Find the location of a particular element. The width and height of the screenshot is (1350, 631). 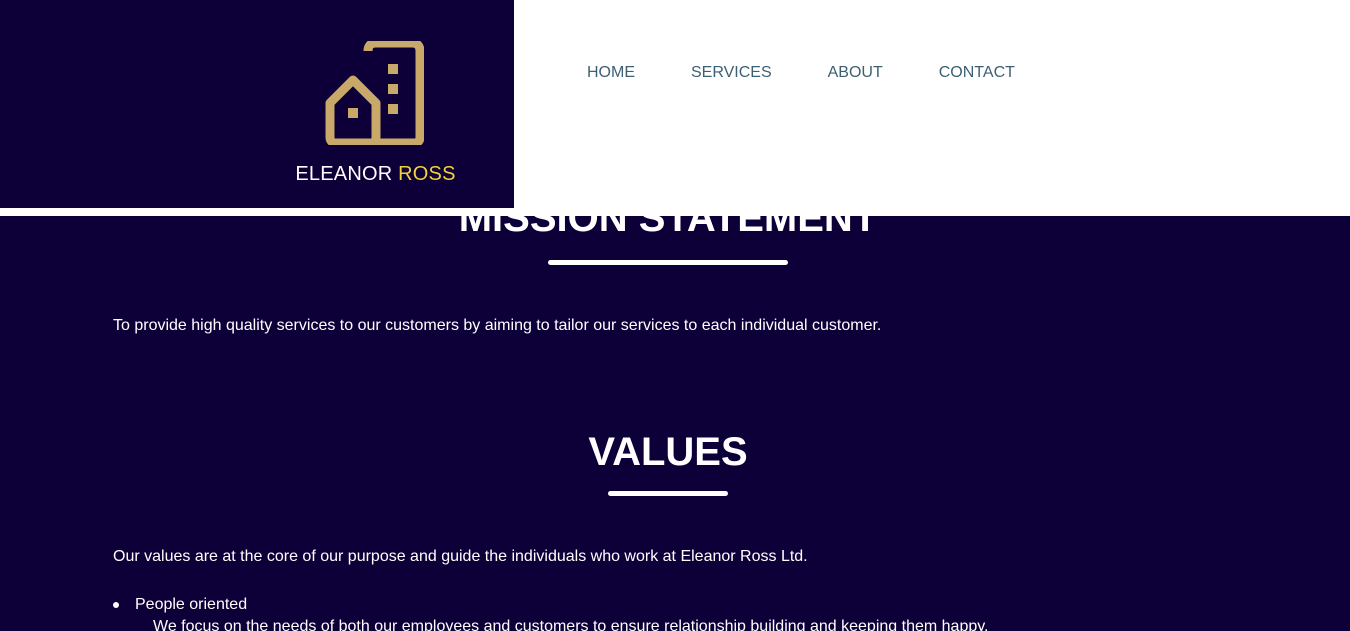

nav-home: HOME is located at coordinates (611, 73).